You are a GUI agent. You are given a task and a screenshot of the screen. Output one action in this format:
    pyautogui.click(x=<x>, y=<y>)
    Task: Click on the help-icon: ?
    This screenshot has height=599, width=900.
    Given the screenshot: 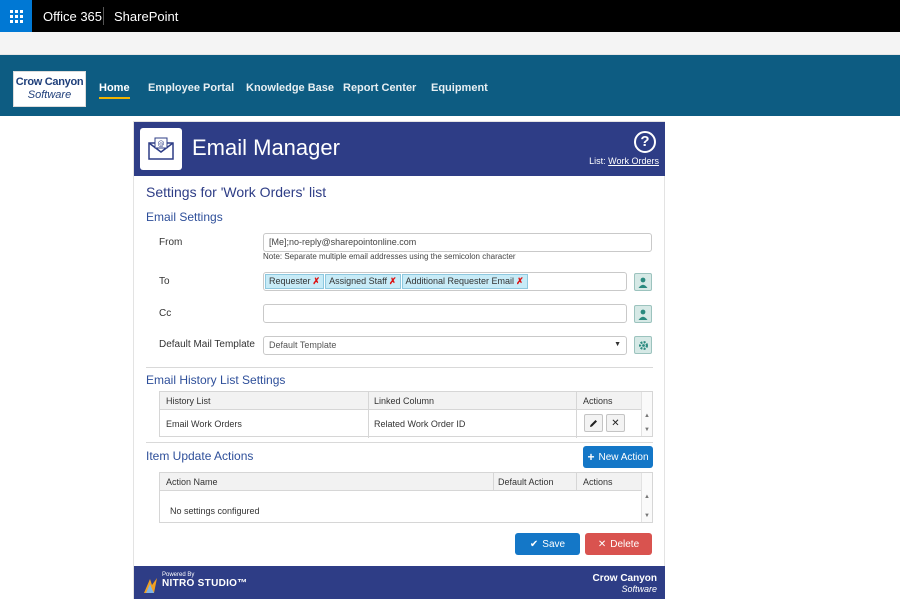 What is the action you would take?
    pyautogui.click(x=645, y=142)
    